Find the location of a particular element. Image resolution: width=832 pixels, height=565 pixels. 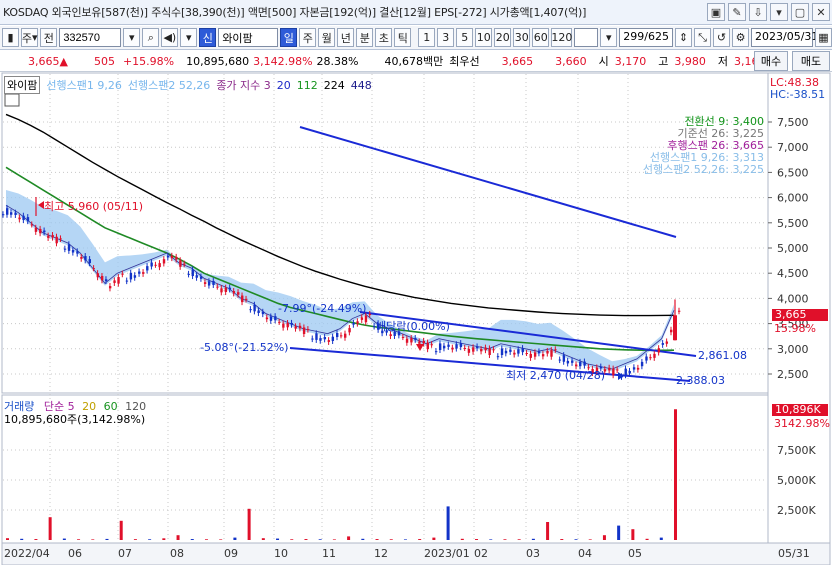

price-change-pct: +15.98% is located at coordinates (148, 61).